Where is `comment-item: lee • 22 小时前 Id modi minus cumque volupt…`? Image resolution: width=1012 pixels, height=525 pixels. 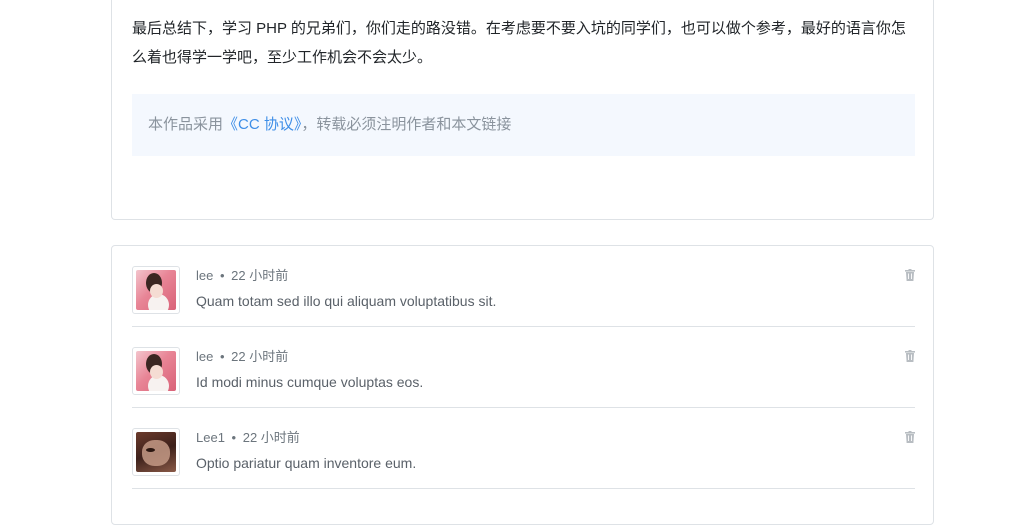
comment-item: lee • 22 小时前 Id modi minus cumque volupt… is located at coordinates (523, 367).